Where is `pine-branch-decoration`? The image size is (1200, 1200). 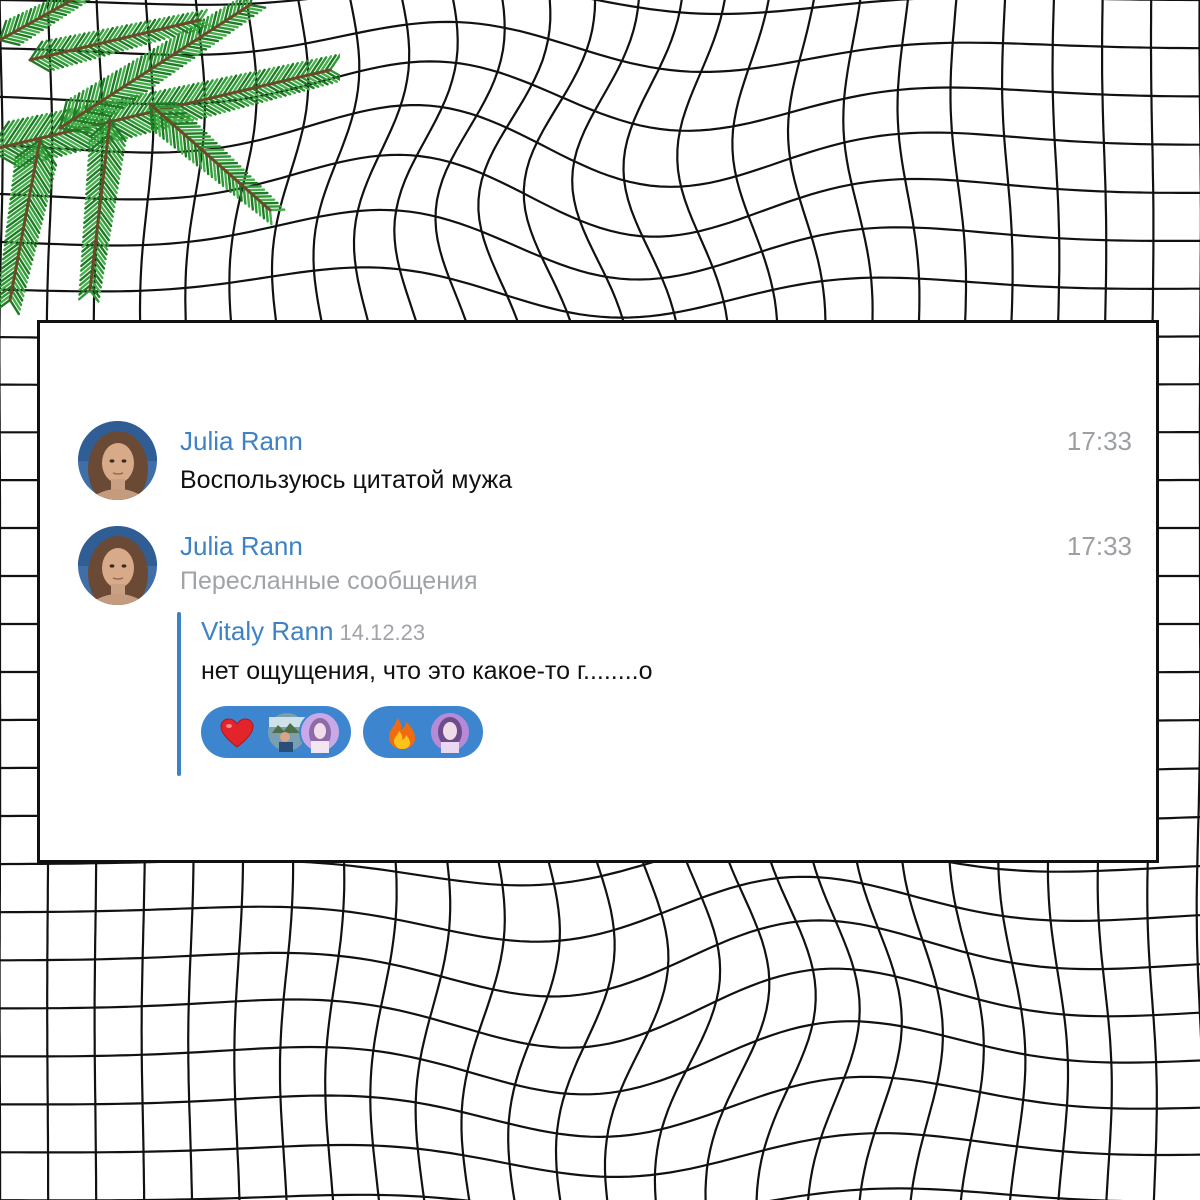 pine-branch-decoration is located at coordinates (170, 158).